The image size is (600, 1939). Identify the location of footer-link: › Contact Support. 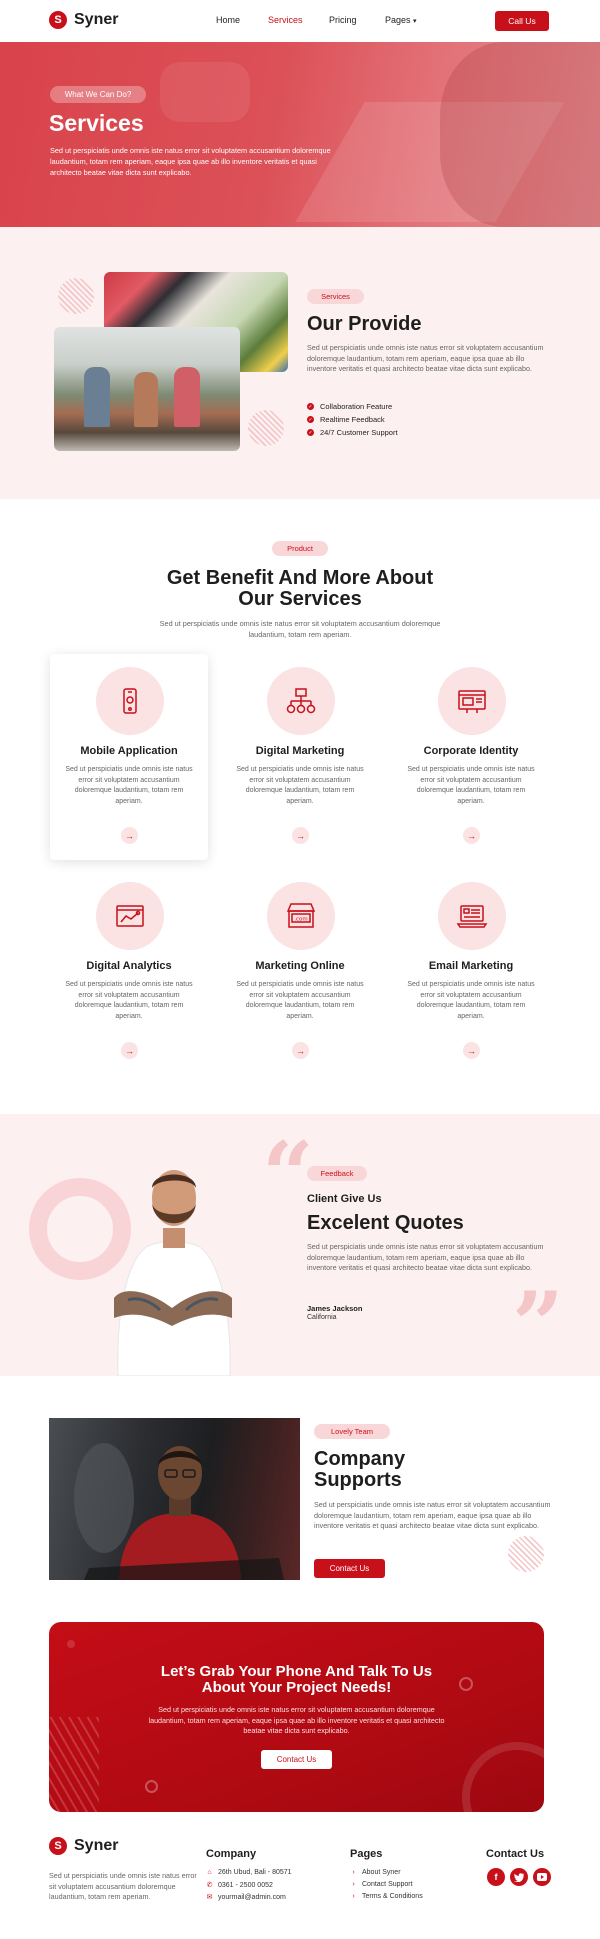
(381, 1884).